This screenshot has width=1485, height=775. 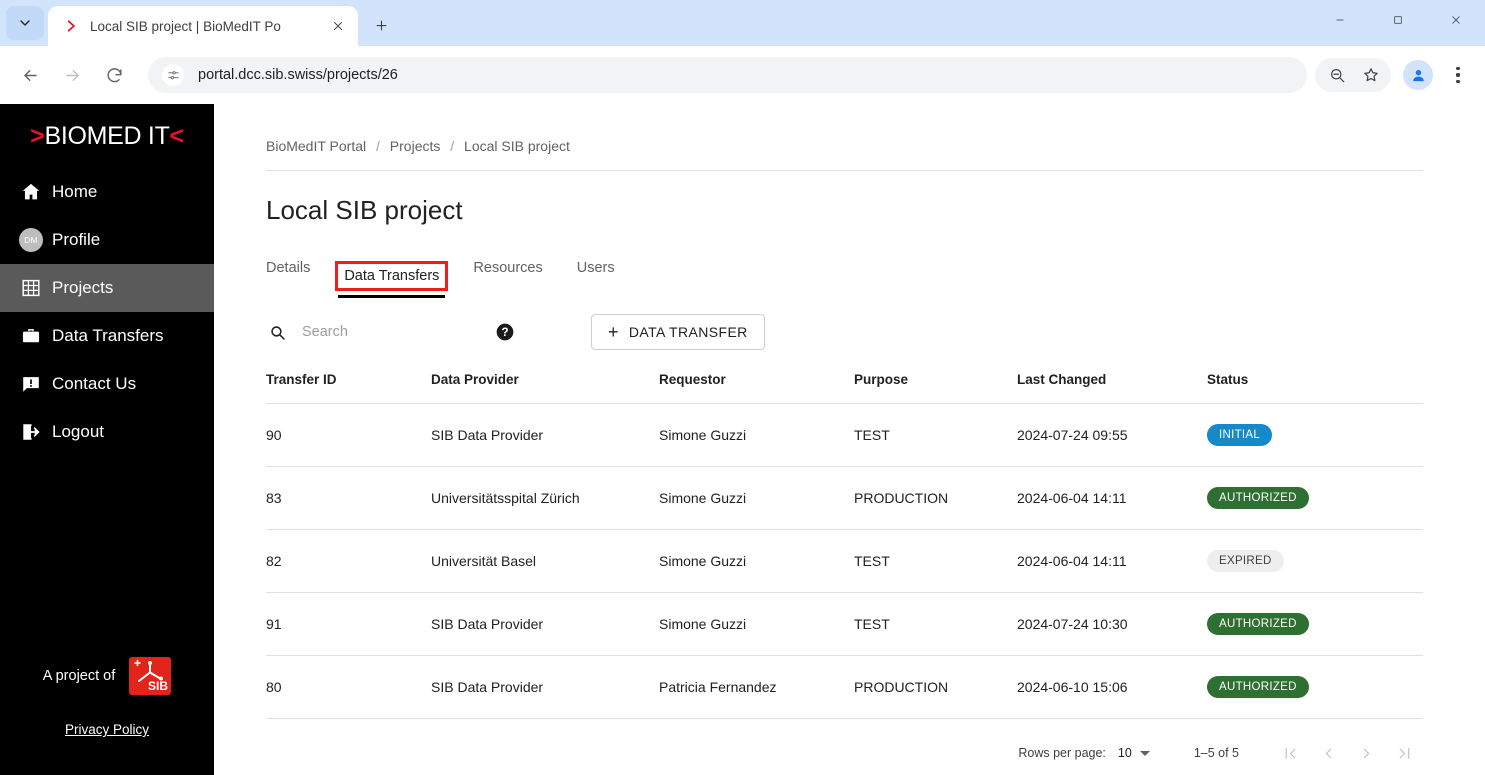 I want to click on tab-details: Details, so click(x=288, y=272).